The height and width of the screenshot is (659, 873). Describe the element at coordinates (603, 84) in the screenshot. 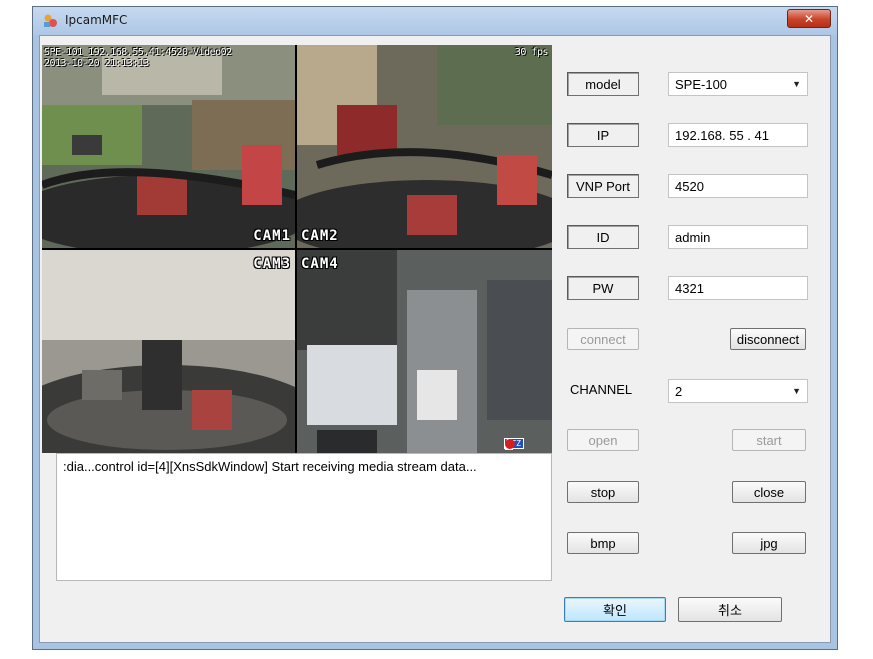

I see `model-label: model` at that location.